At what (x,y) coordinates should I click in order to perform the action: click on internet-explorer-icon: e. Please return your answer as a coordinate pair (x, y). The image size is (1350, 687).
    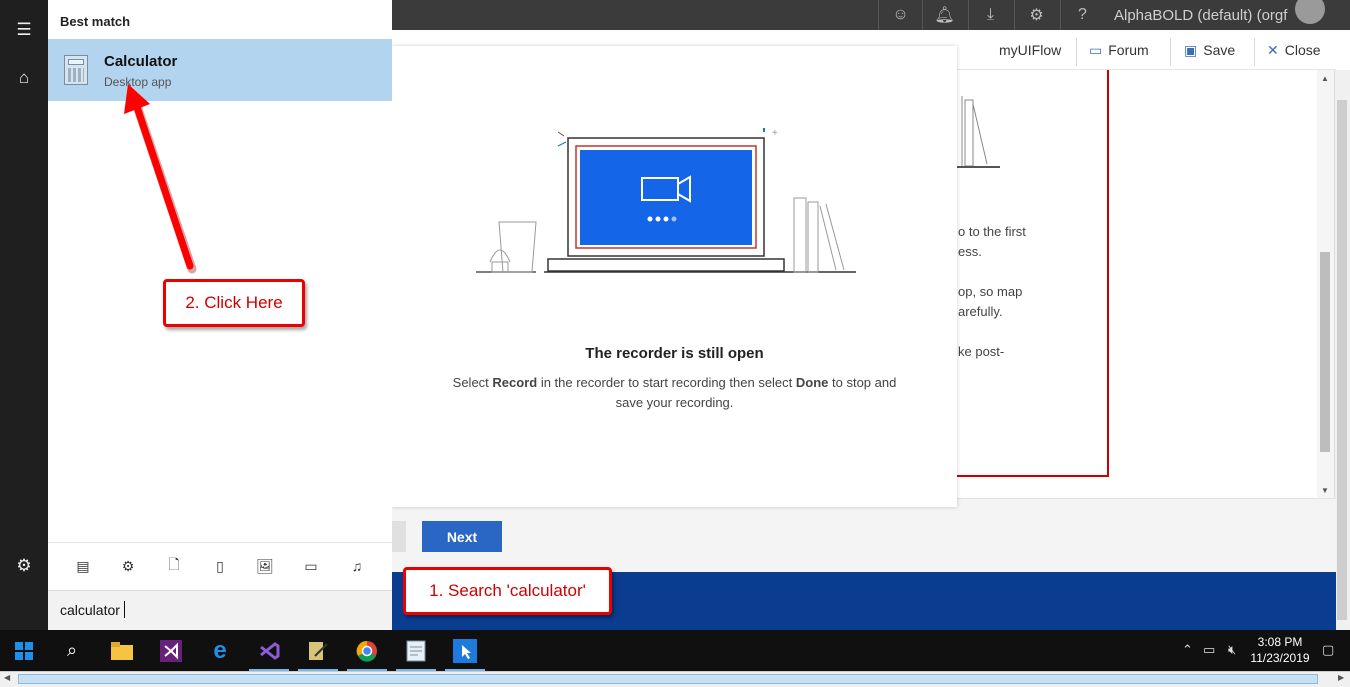
    Looking at the image, I should click on (220, 650).